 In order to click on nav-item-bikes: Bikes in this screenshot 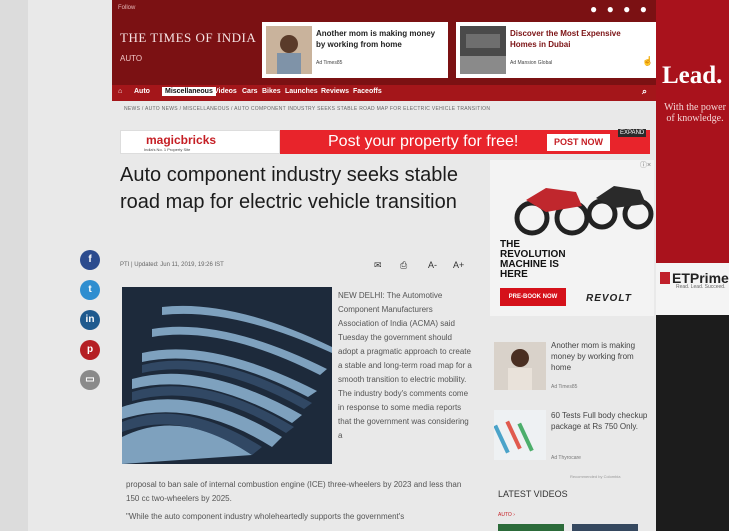, I will do `click(271, 91)`.